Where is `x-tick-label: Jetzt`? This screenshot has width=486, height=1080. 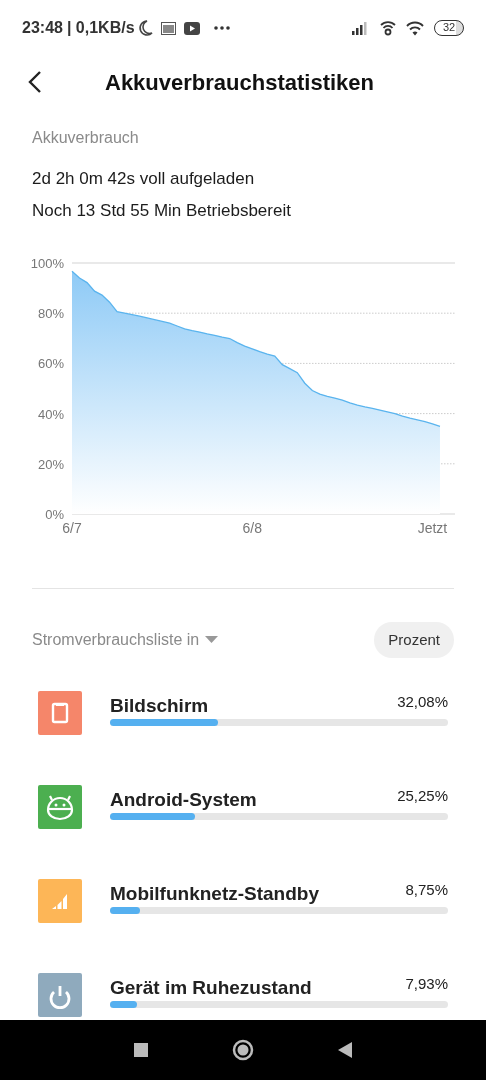
x-tick-label: Jetzt is located at coordinates (432, 528).